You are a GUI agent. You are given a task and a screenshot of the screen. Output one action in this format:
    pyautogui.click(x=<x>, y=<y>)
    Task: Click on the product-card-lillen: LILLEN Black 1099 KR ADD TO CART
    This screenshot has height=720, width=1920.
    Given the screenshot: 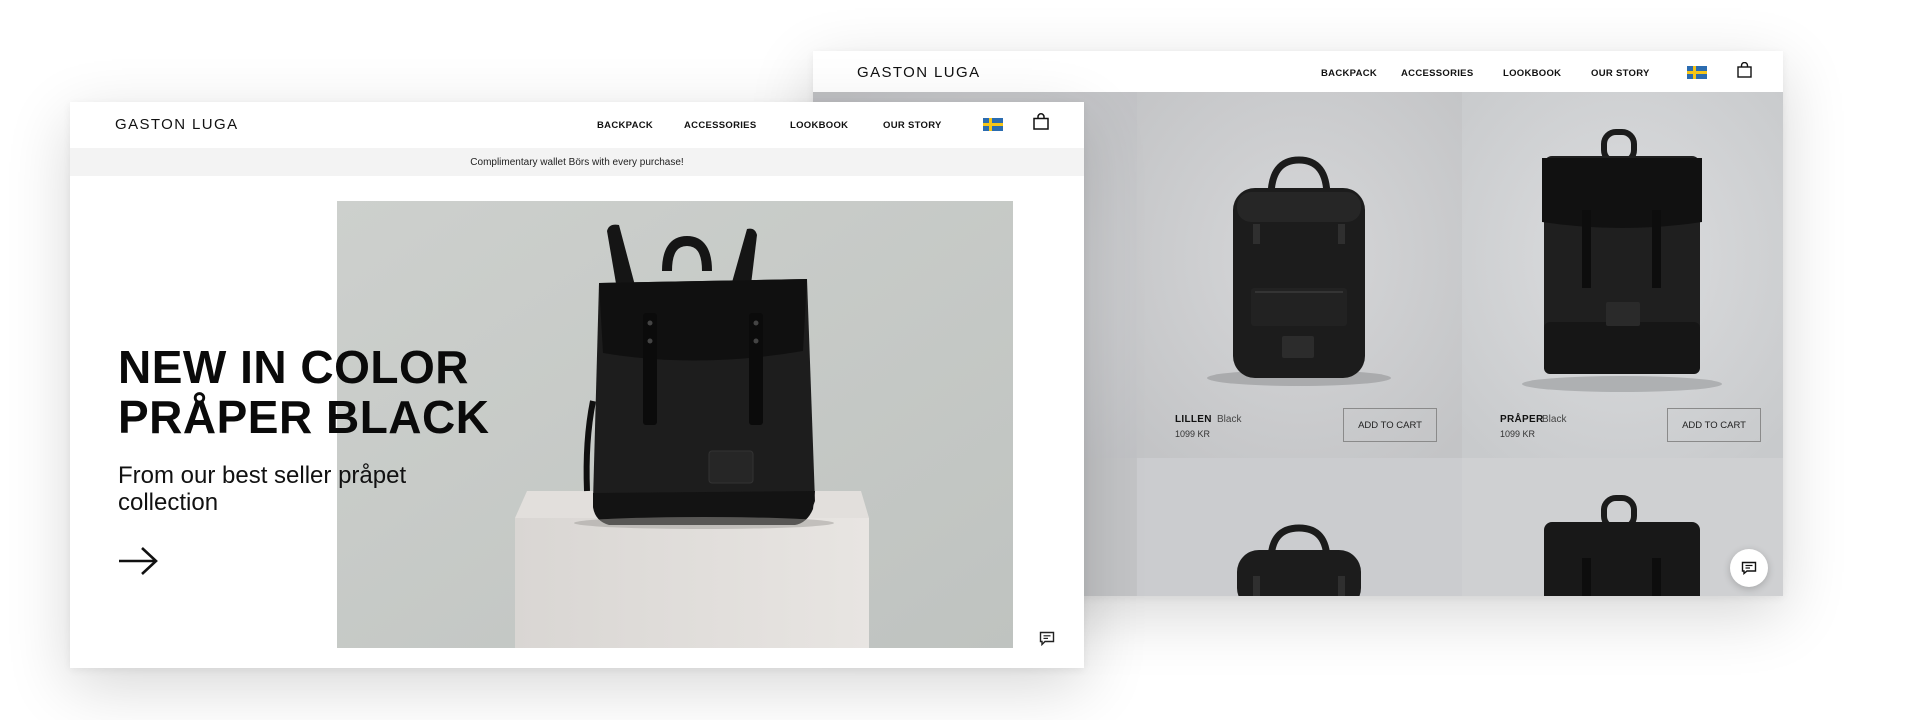 What is the action you would take?
    pyautogui.click(x=1299, y=275)
    